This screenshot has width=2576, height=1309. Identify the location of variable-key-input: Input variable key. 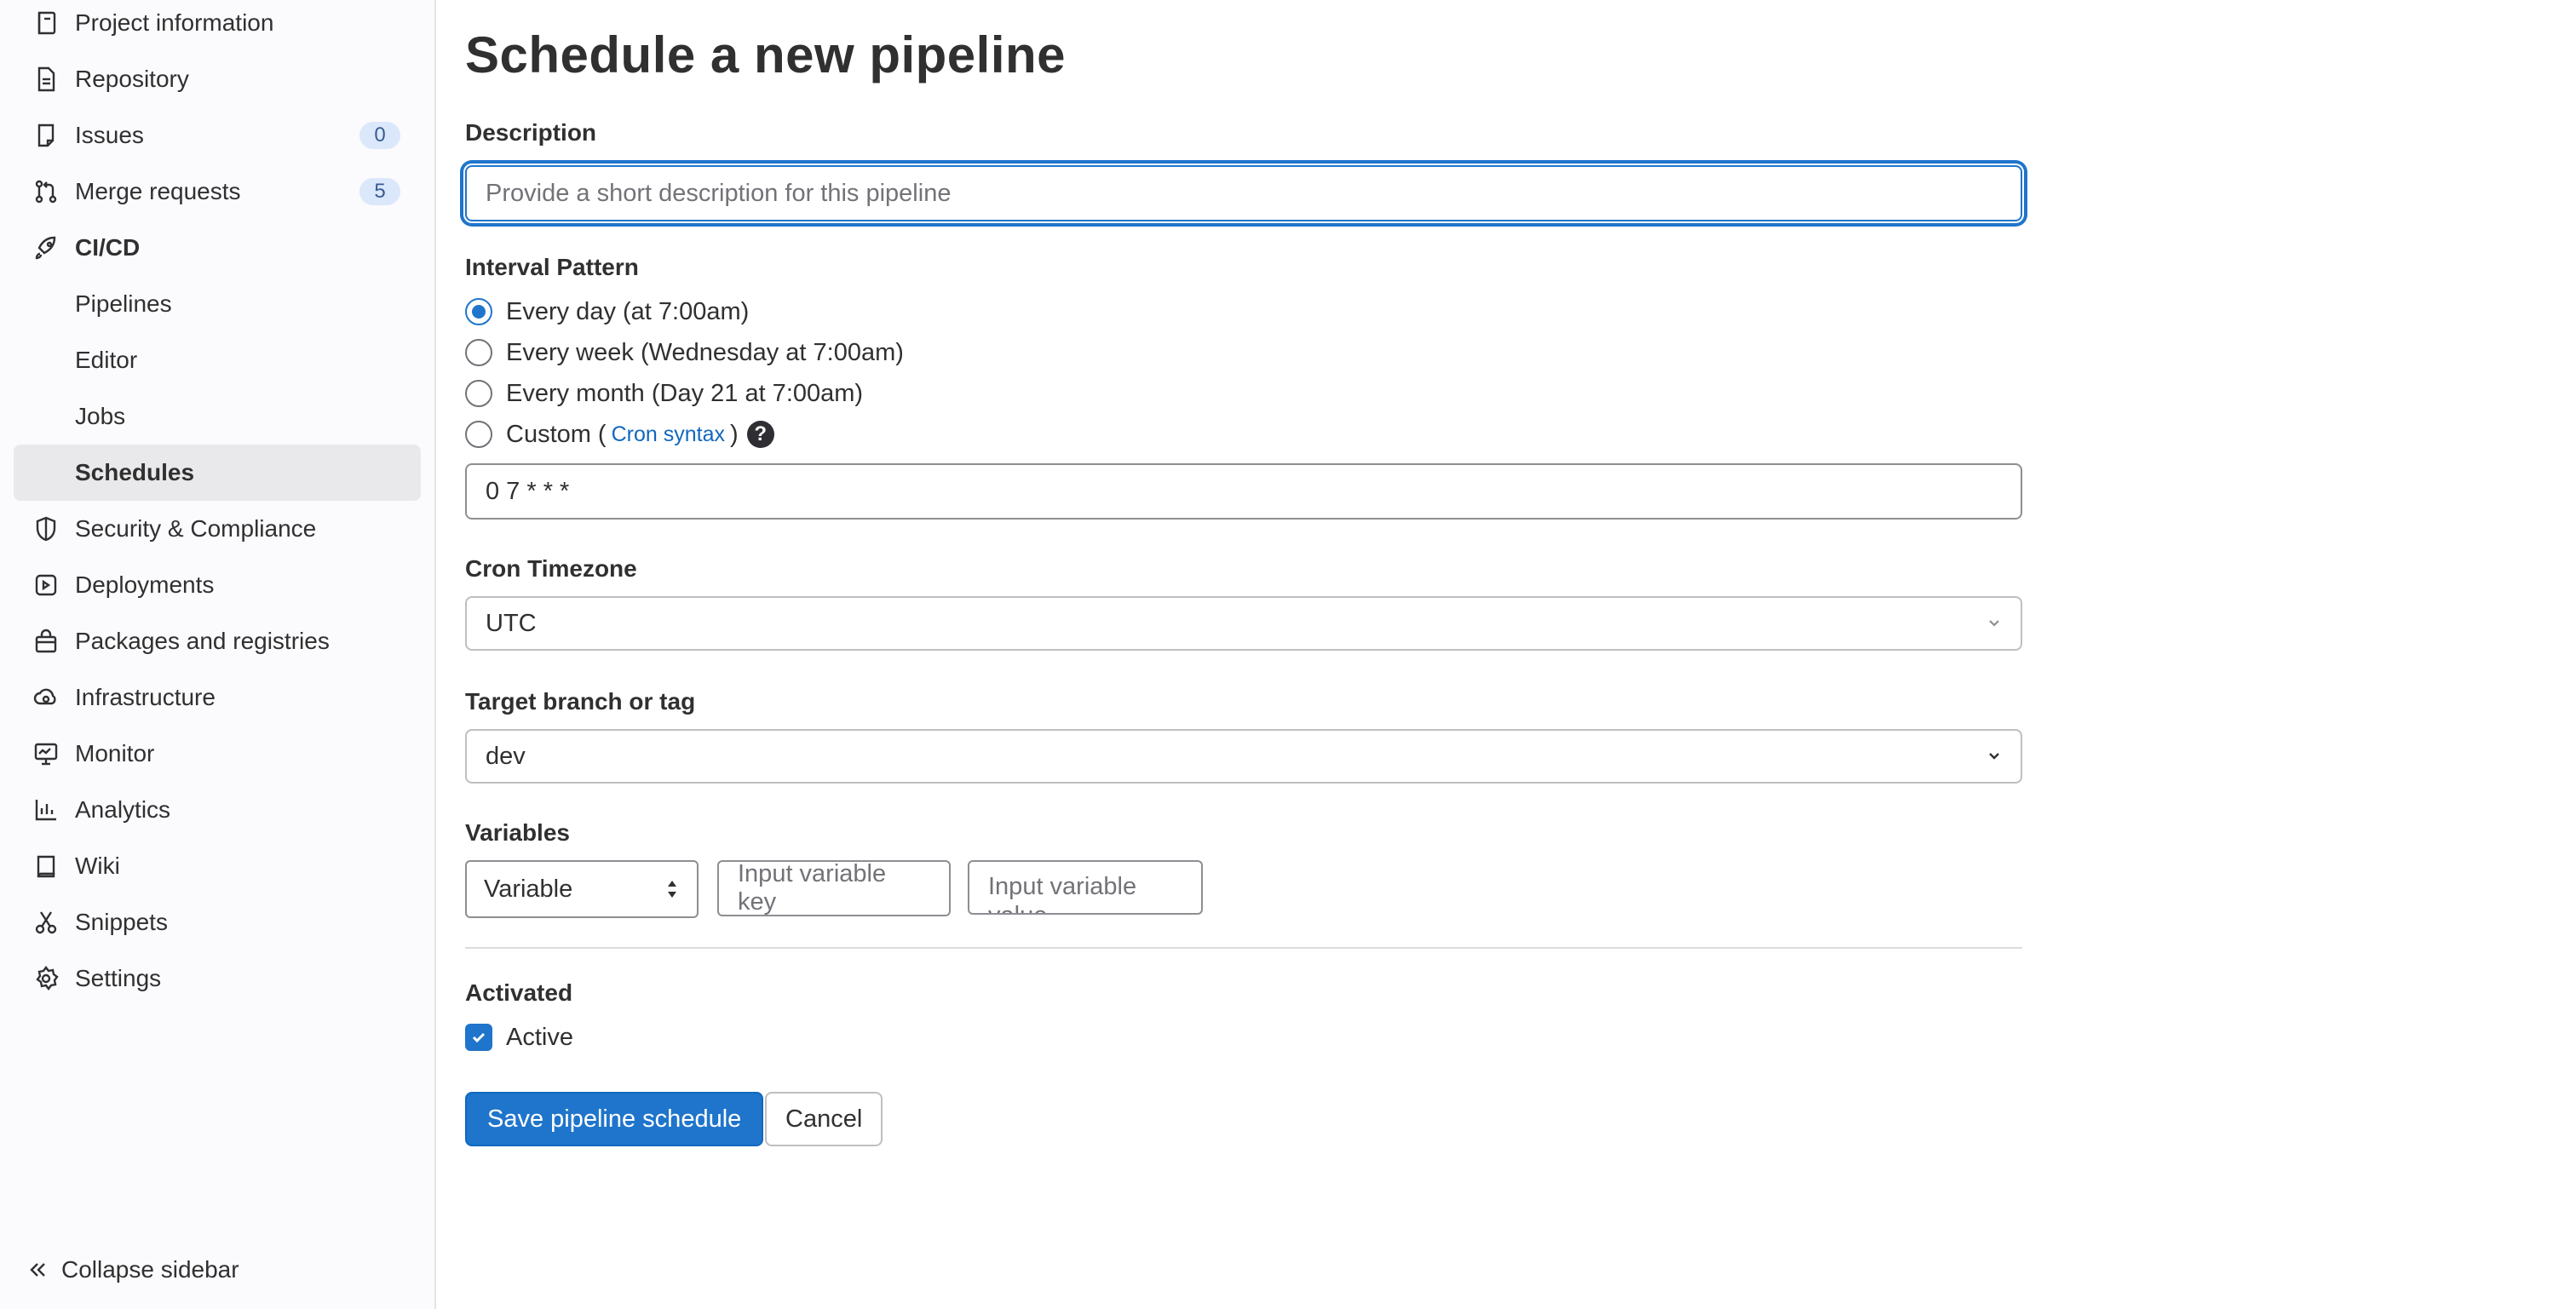
(834, 888).